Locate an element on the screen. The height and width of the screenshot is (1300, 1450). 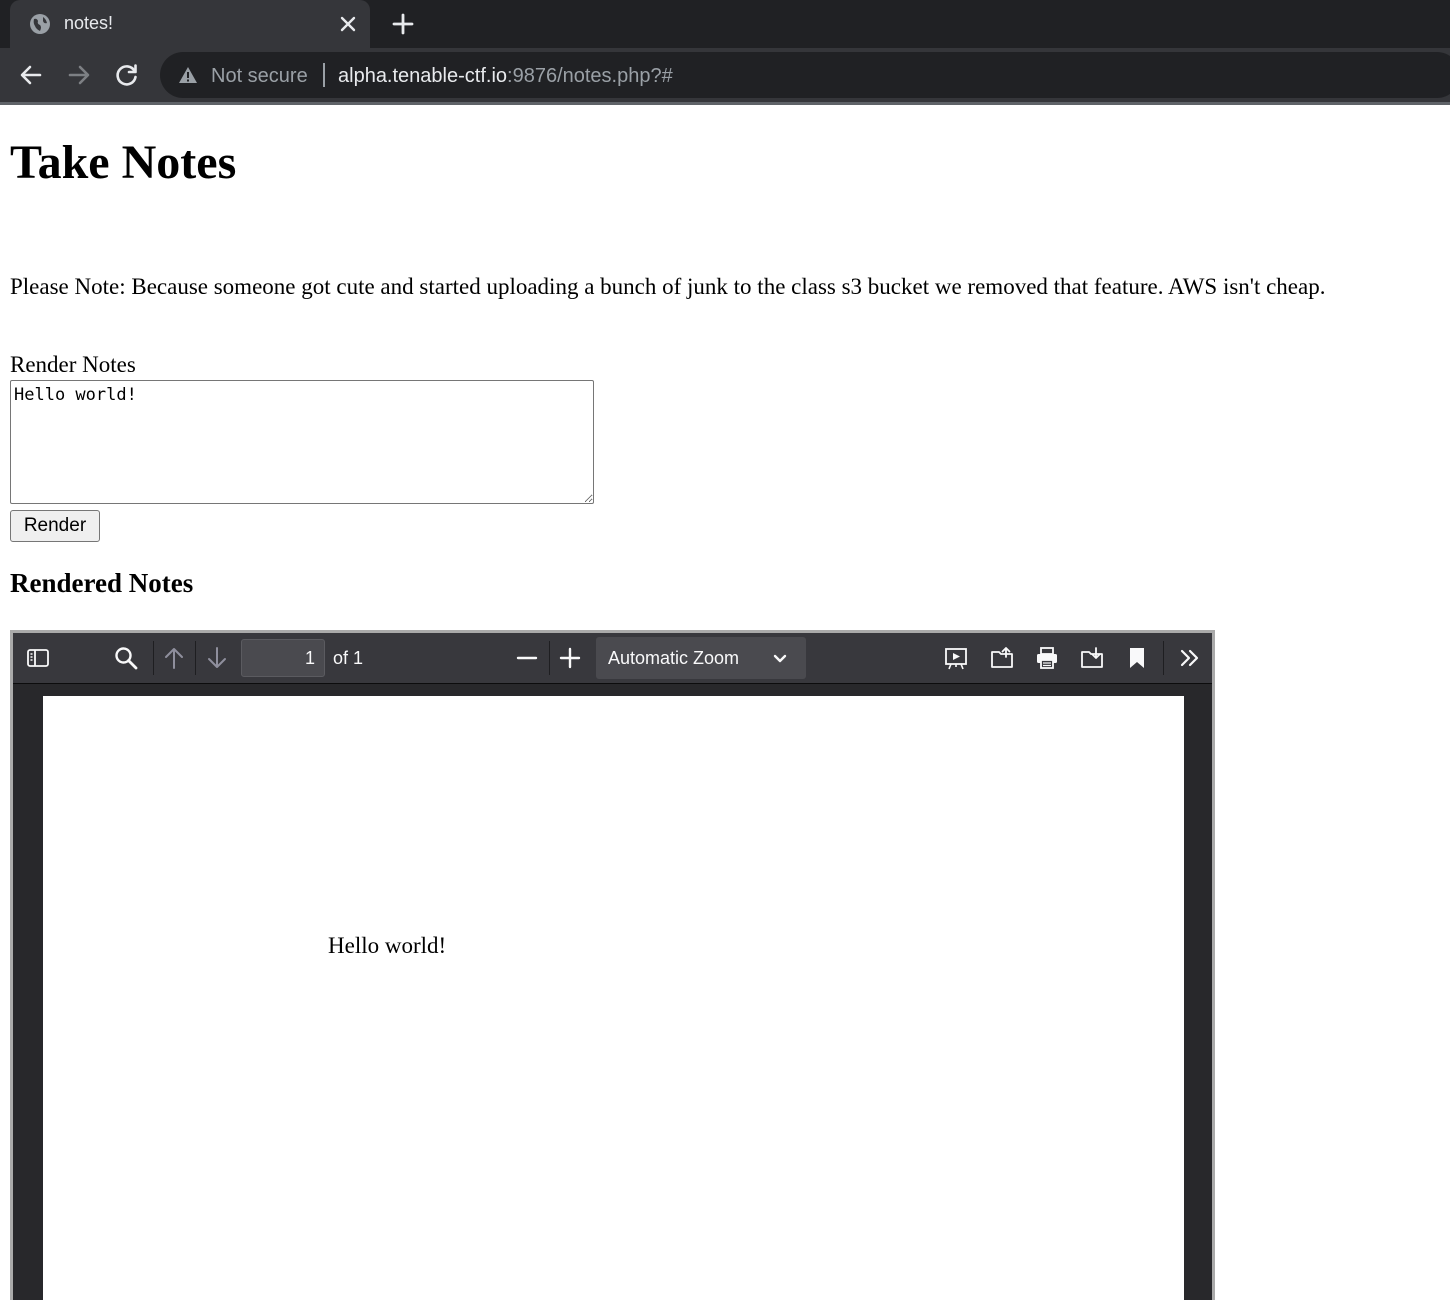
tools-menu-icon is located at coordinates (1190, 658).